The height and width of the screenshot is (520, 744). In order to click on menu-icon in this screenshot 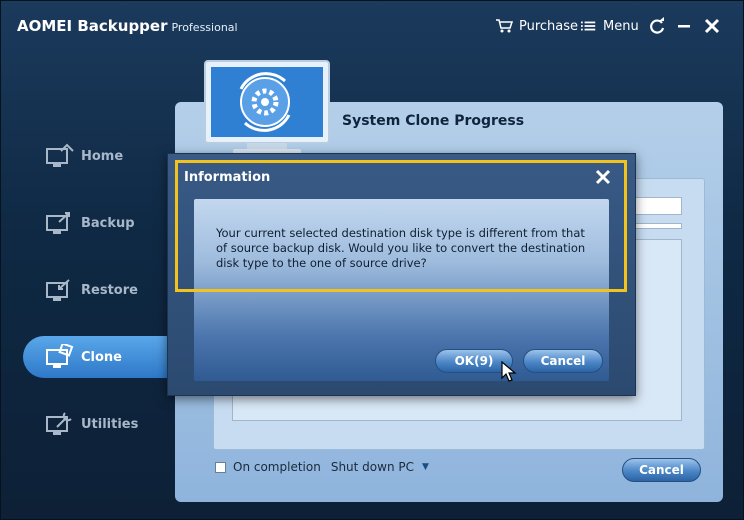, I will do `click(588, 26)`.